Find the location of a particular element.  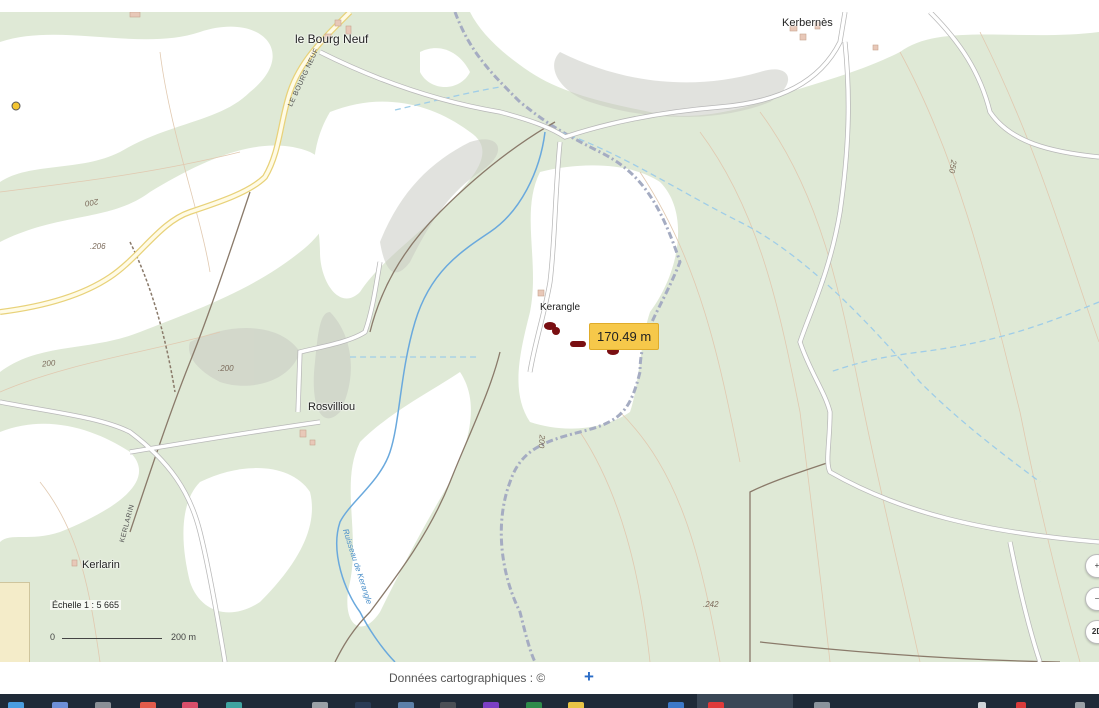

contour-label: .206 is located at coordinates (98, 246).